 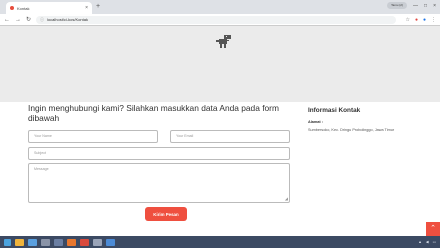 What do you see at coordinates (433, 20) in the screenshot?
I see `menu-icon: ⋮` at bounding box center [433, 20].